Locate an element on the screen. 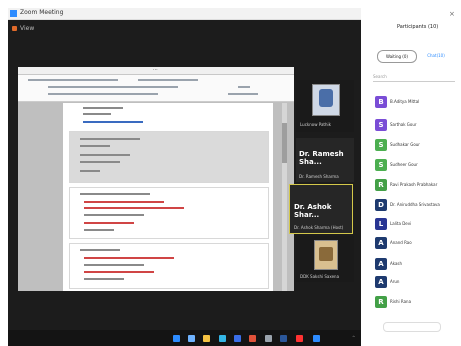 The width and height of the screenshot is (461, 346). shared-window-titlebar: ··· is located at coordinates (156, 71).